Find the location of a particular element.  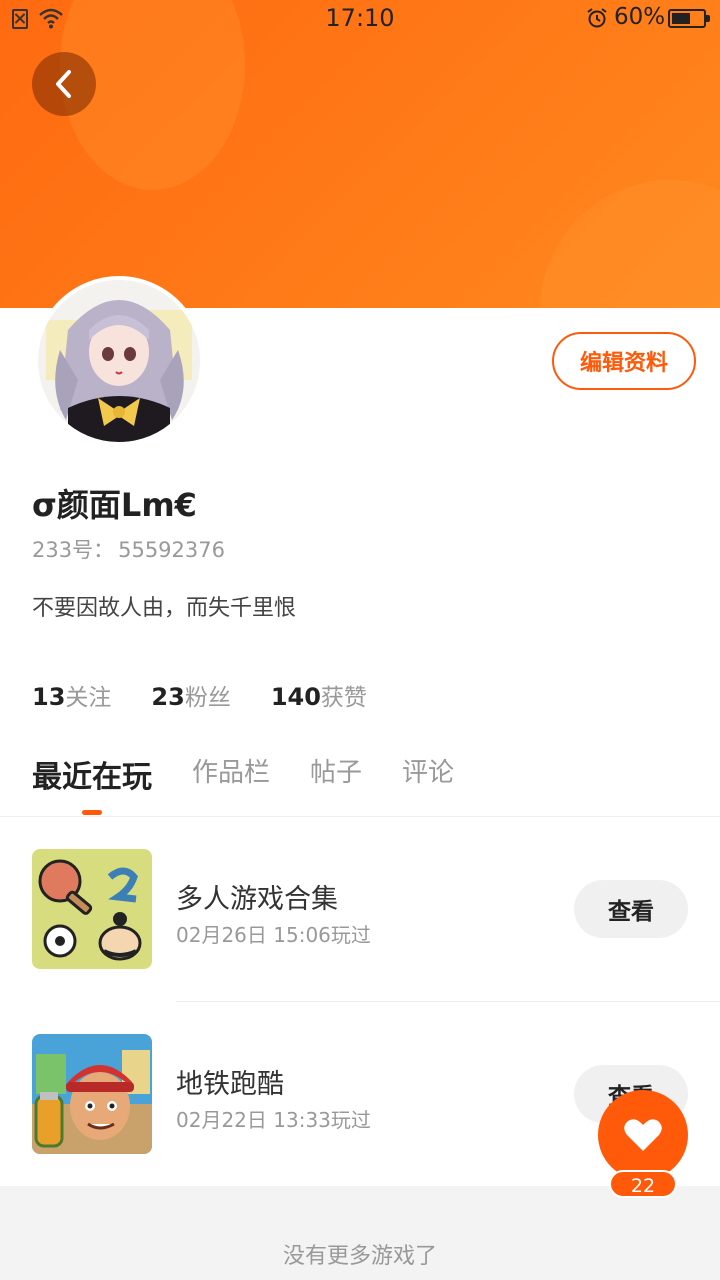

profile-tabs: 最近在玩 作品栏 帖子 评论 is located at coordinates (263, 774).